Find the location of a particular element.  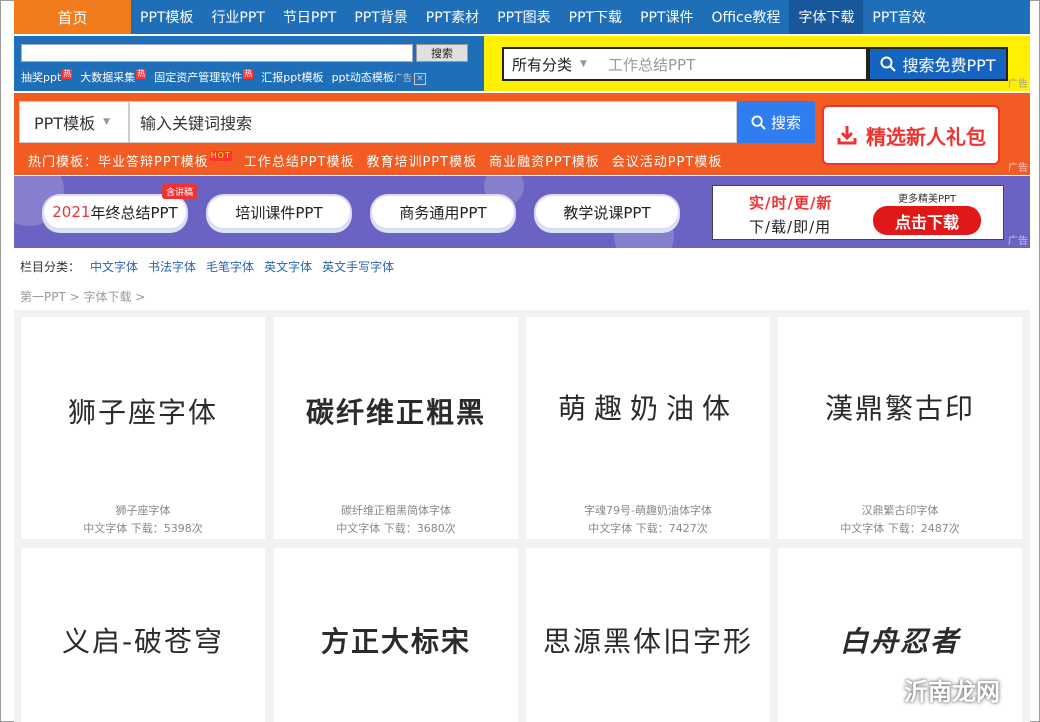

font-preview: 碳纤维正粗黑 is located at coordinates (395, 412).